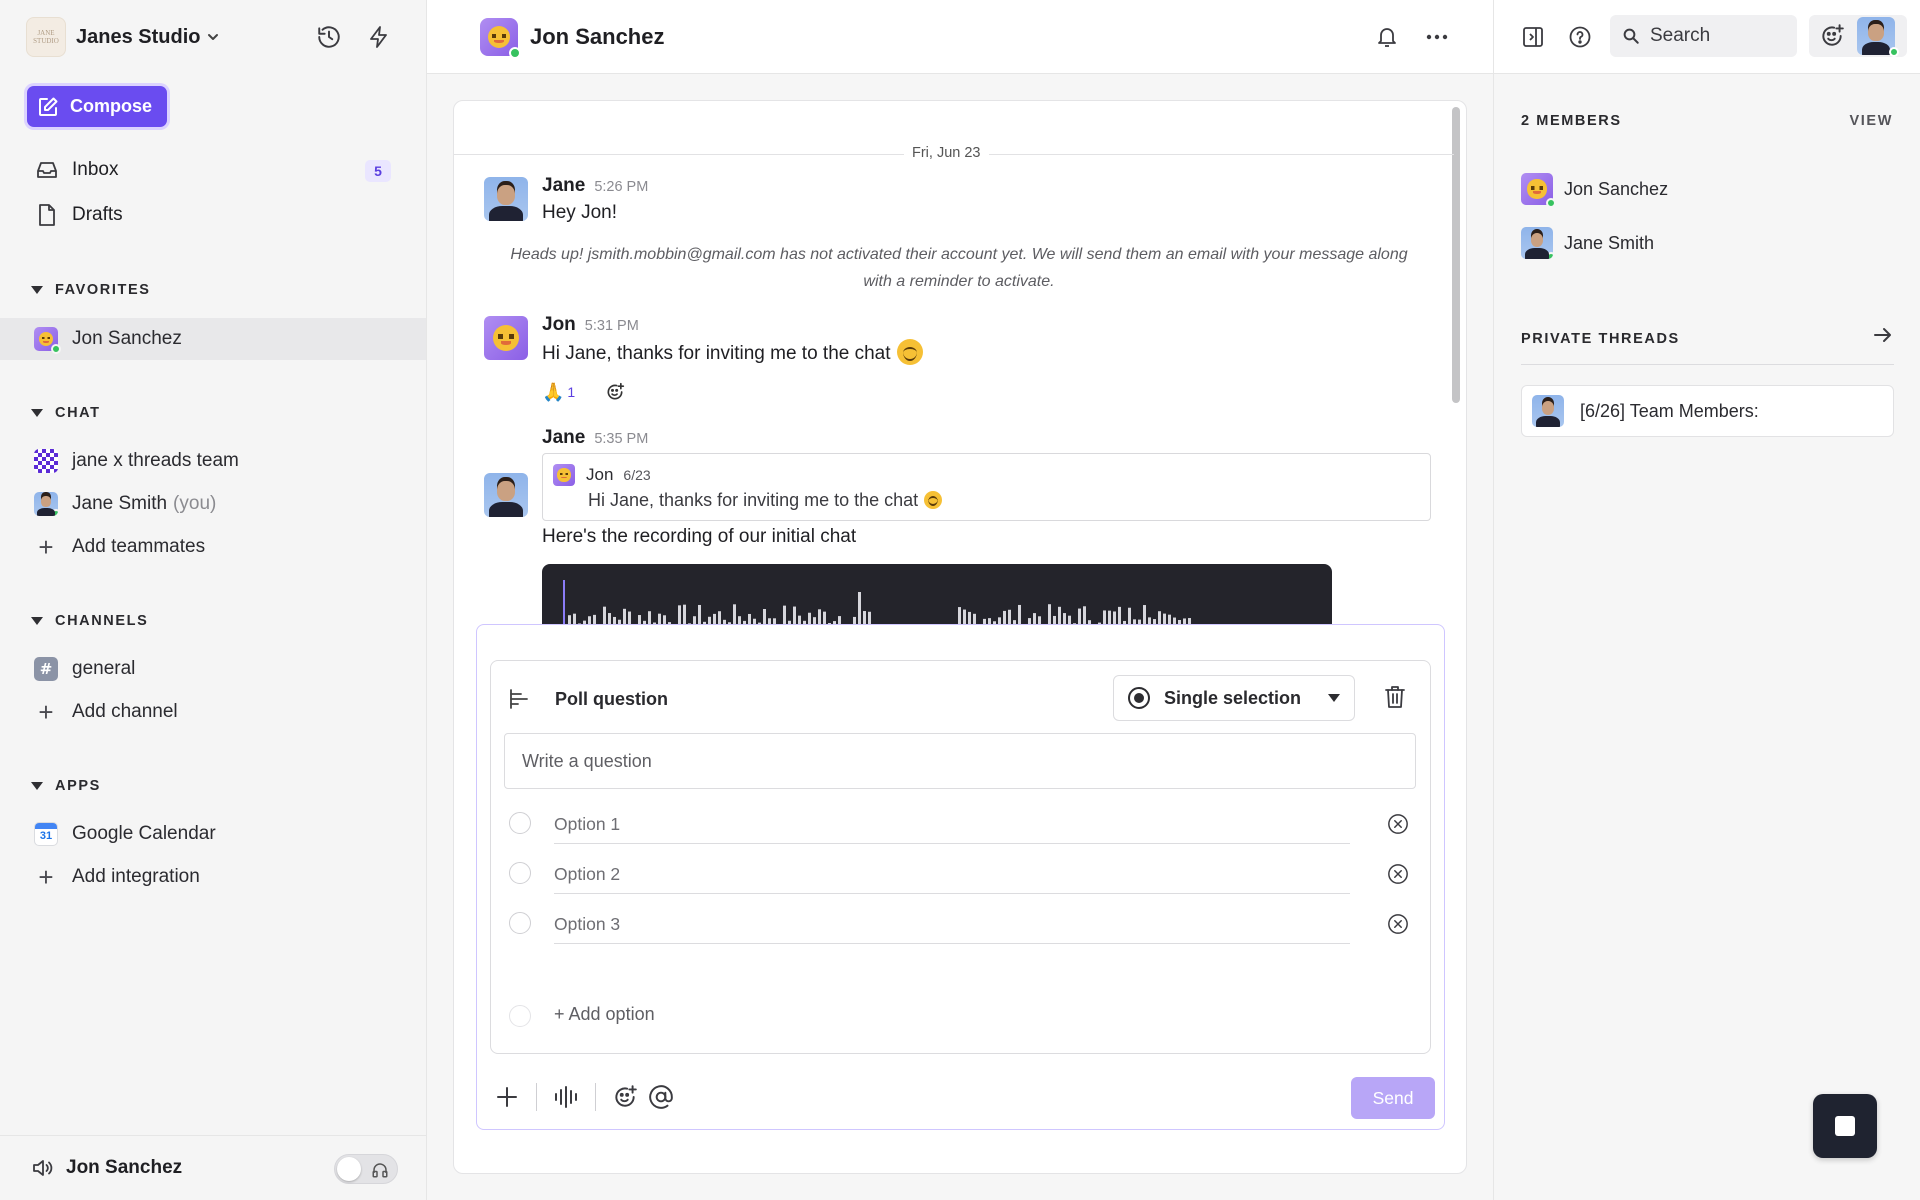 This screenshot has height=1200, width=1920. Describe the element at coordinates (46, 669) in the screenshot. I see `hash-icon: #` at that location.